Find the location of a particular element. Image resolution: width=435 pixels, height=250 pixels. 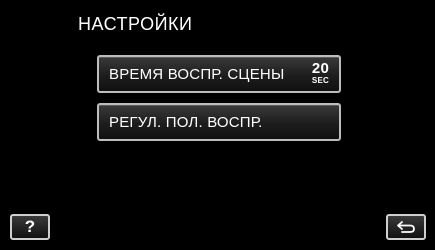

scene-playback-time-label: ВРЕМЯ ВОСПР. СЦЕНЫ is located at coordinates (197, 74).